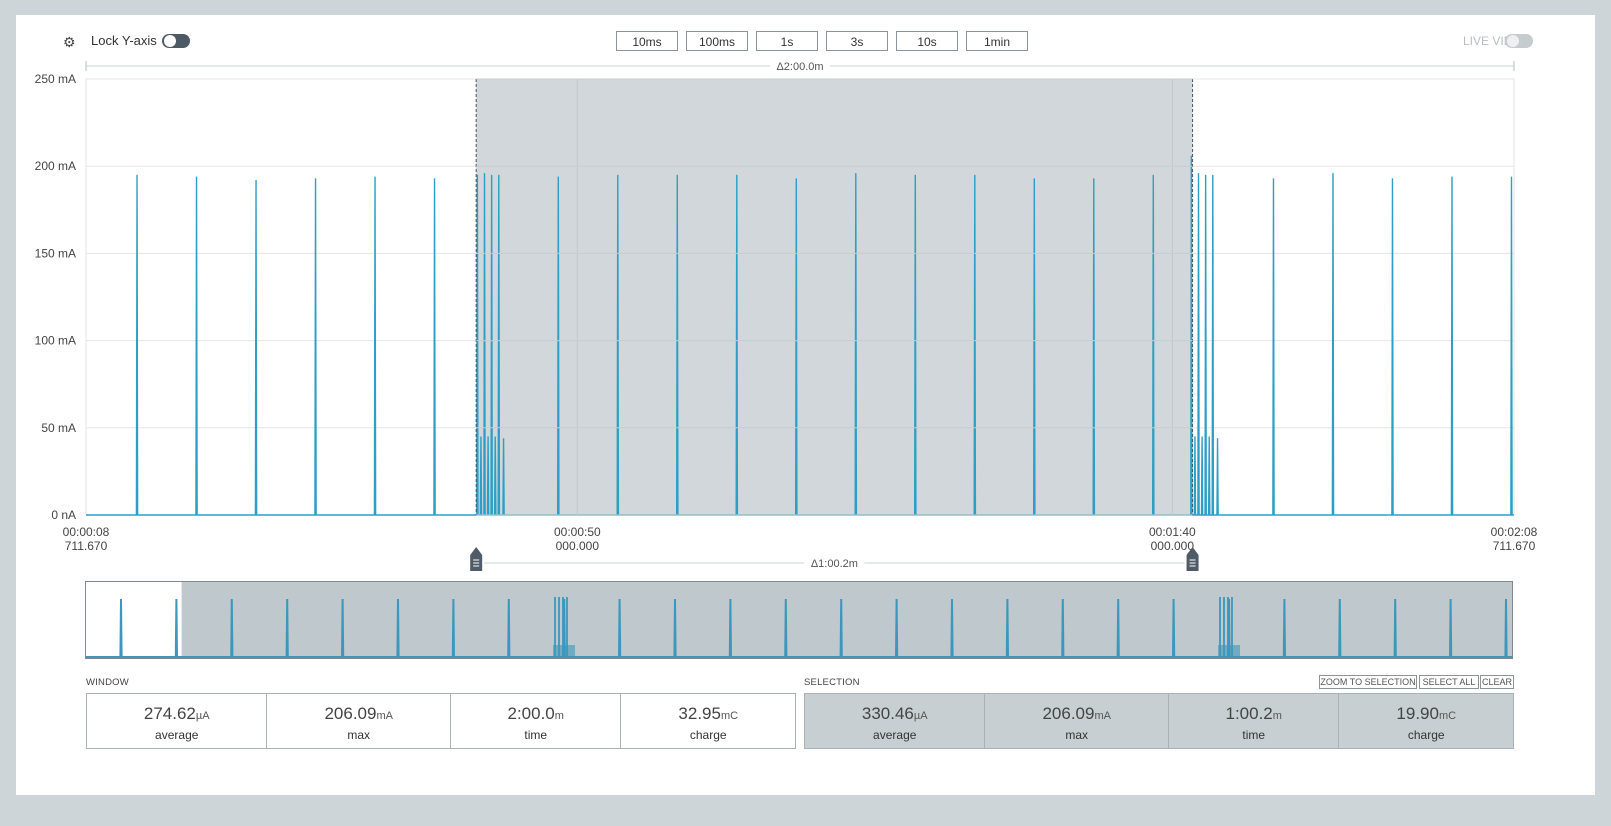  What do you see at coordinates (1172, 532) in the screenshot?
I see `x-tick-time: 00:01:40` at bounding box center [1172, 532].